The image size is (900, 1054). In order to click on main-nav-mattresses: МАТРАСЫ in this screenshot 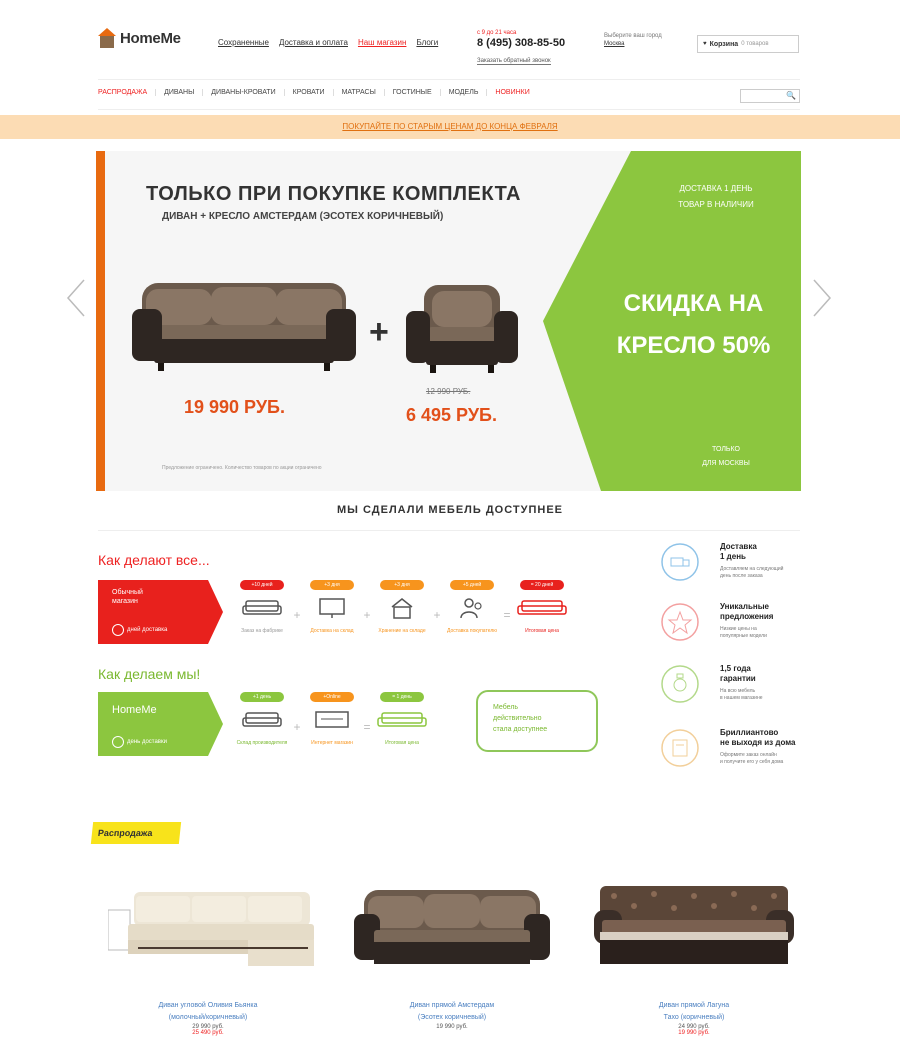, I will do `click(359, 92)`.